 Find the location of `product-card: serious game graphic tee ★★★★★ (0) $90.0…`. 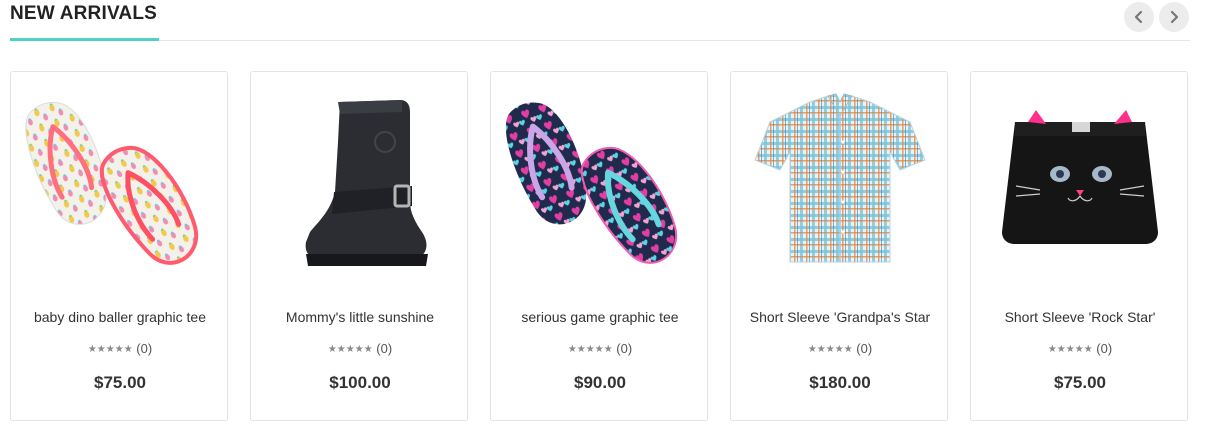

product-card: serious game graphic tee ★★★★★ (0) $90.0… is located at coordinates (599, 246).